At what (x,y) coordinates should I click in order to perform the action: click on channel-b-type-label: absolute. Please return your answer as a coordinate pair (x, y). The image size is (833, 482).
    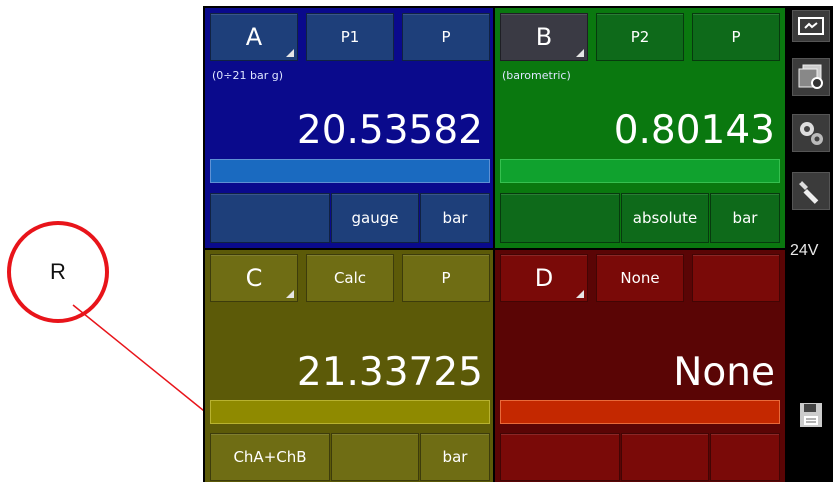
    Looking at the image, I should click on (665, 218).